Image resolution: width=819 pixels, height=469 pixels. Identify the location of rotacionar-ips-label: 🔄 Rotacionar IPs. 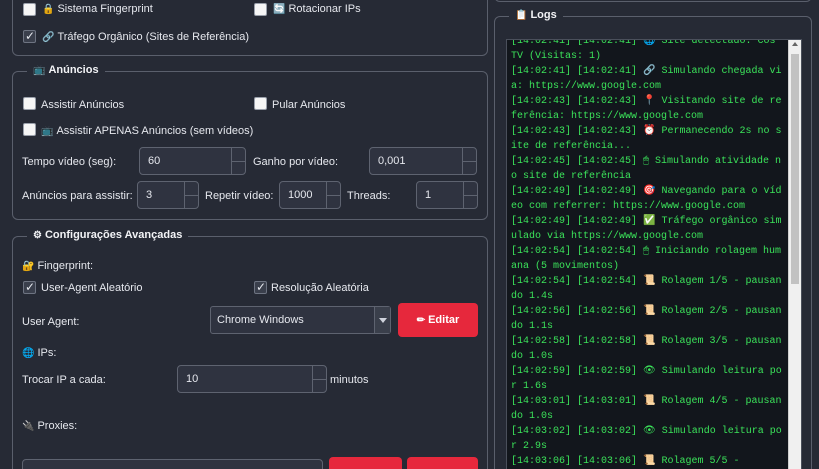
(317, 9).